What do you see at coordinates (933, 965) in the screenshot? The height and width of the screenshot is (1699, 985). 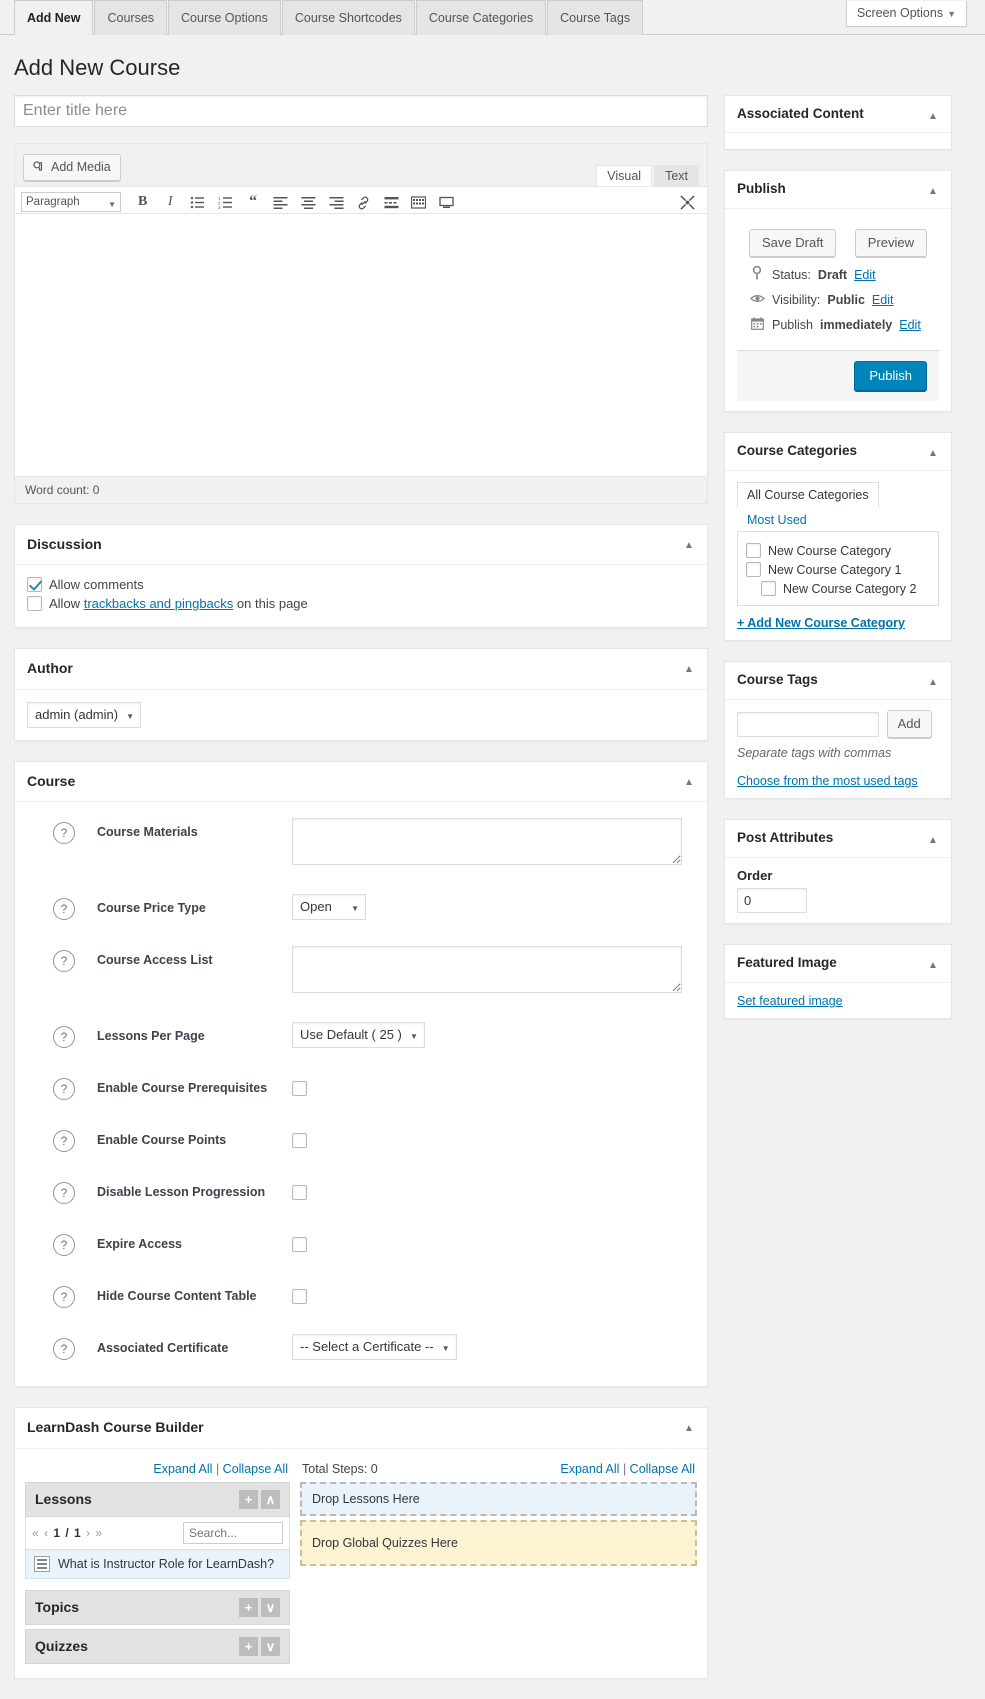 I see `featured-collapse-toggle: ▲` at bounding box center [933, 965].